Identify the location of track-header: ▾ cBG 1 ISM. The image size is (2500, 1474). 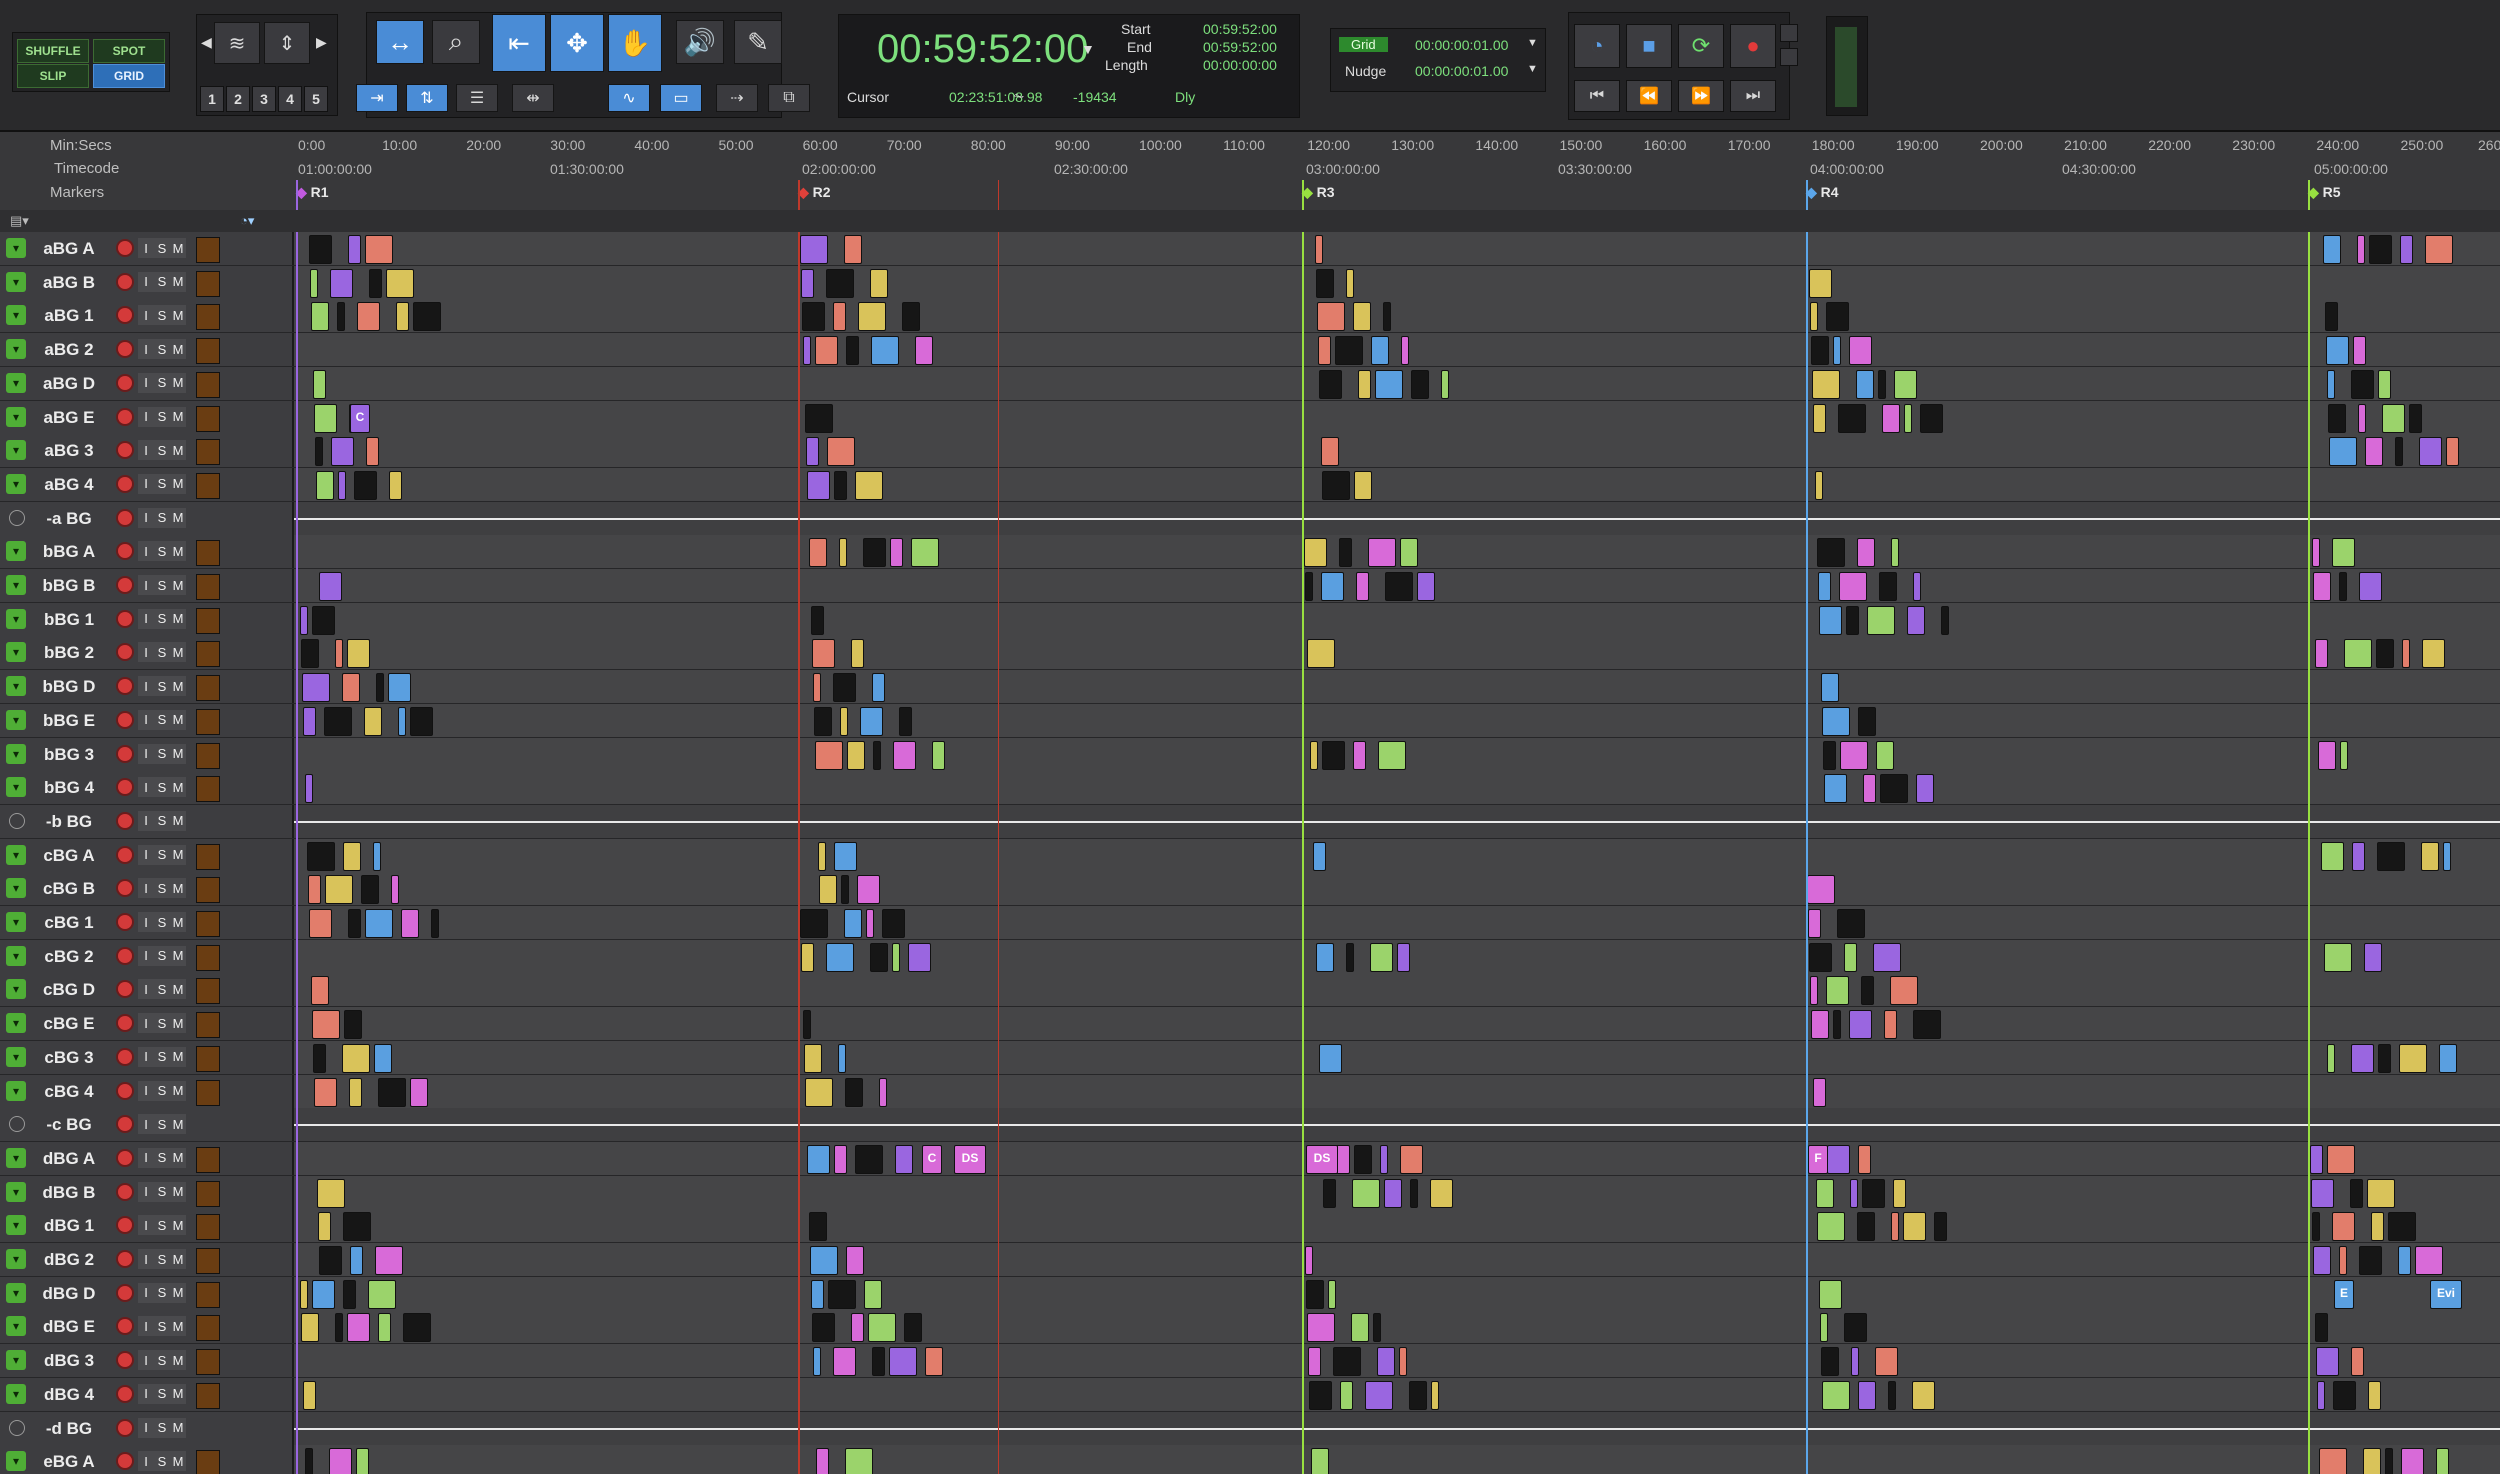
(147, 922).